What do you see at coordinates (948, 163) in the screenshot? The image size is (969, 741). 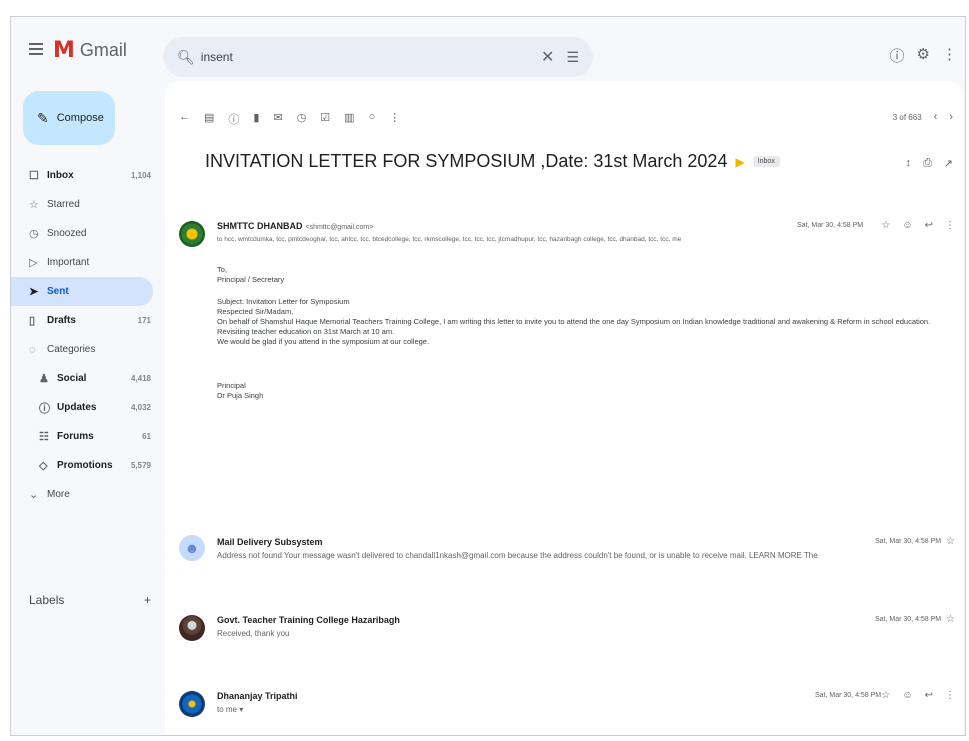 I see `open-new-window-icon: ↗` at bounding box center [948, 163].